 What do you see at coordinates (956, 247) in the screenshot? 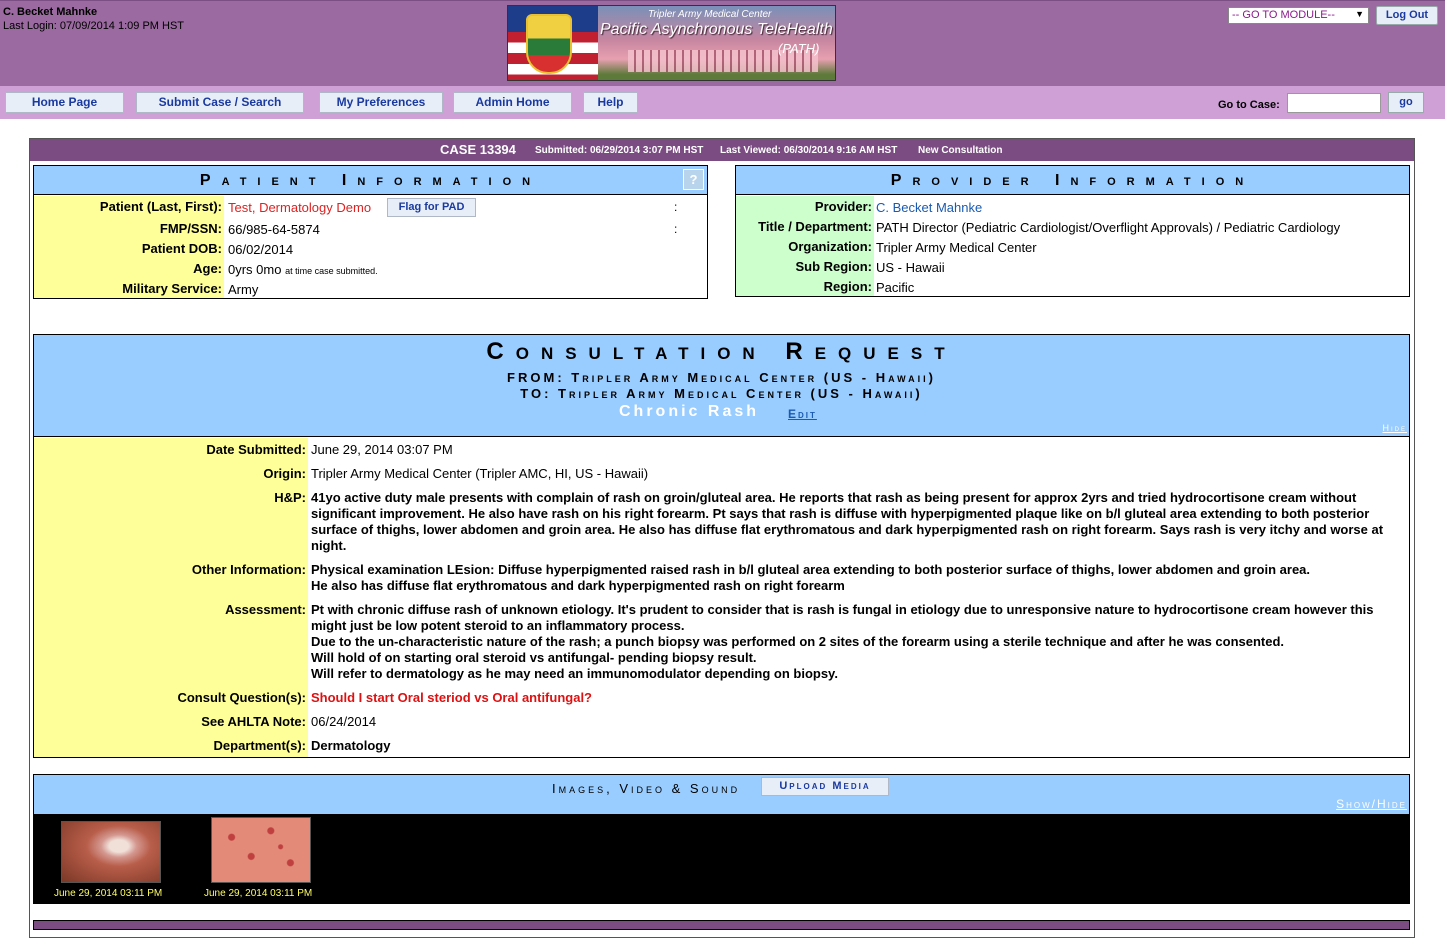
I see `organization-value: Tripler Army Medical Center` at bounding box center [956, 247].